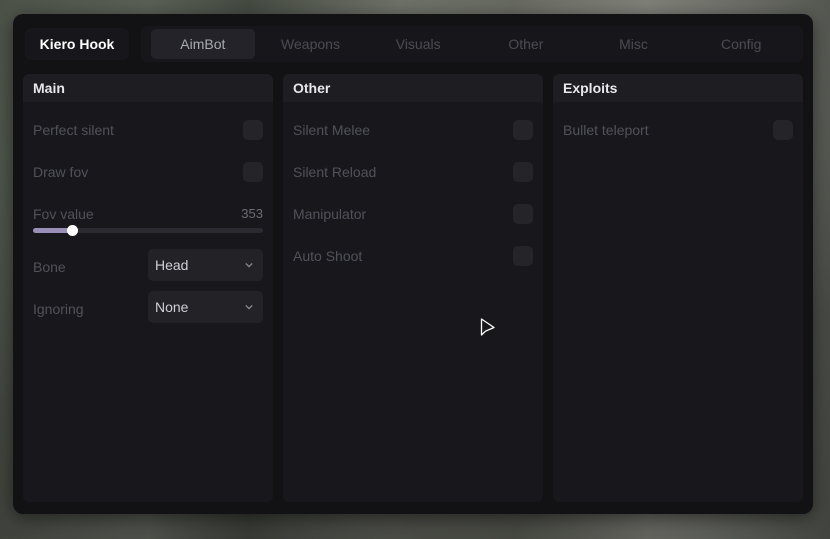 This screenshot has width=830, height=539. I want to click on silent-reload-label: Silent Reload, so click(335, 172).